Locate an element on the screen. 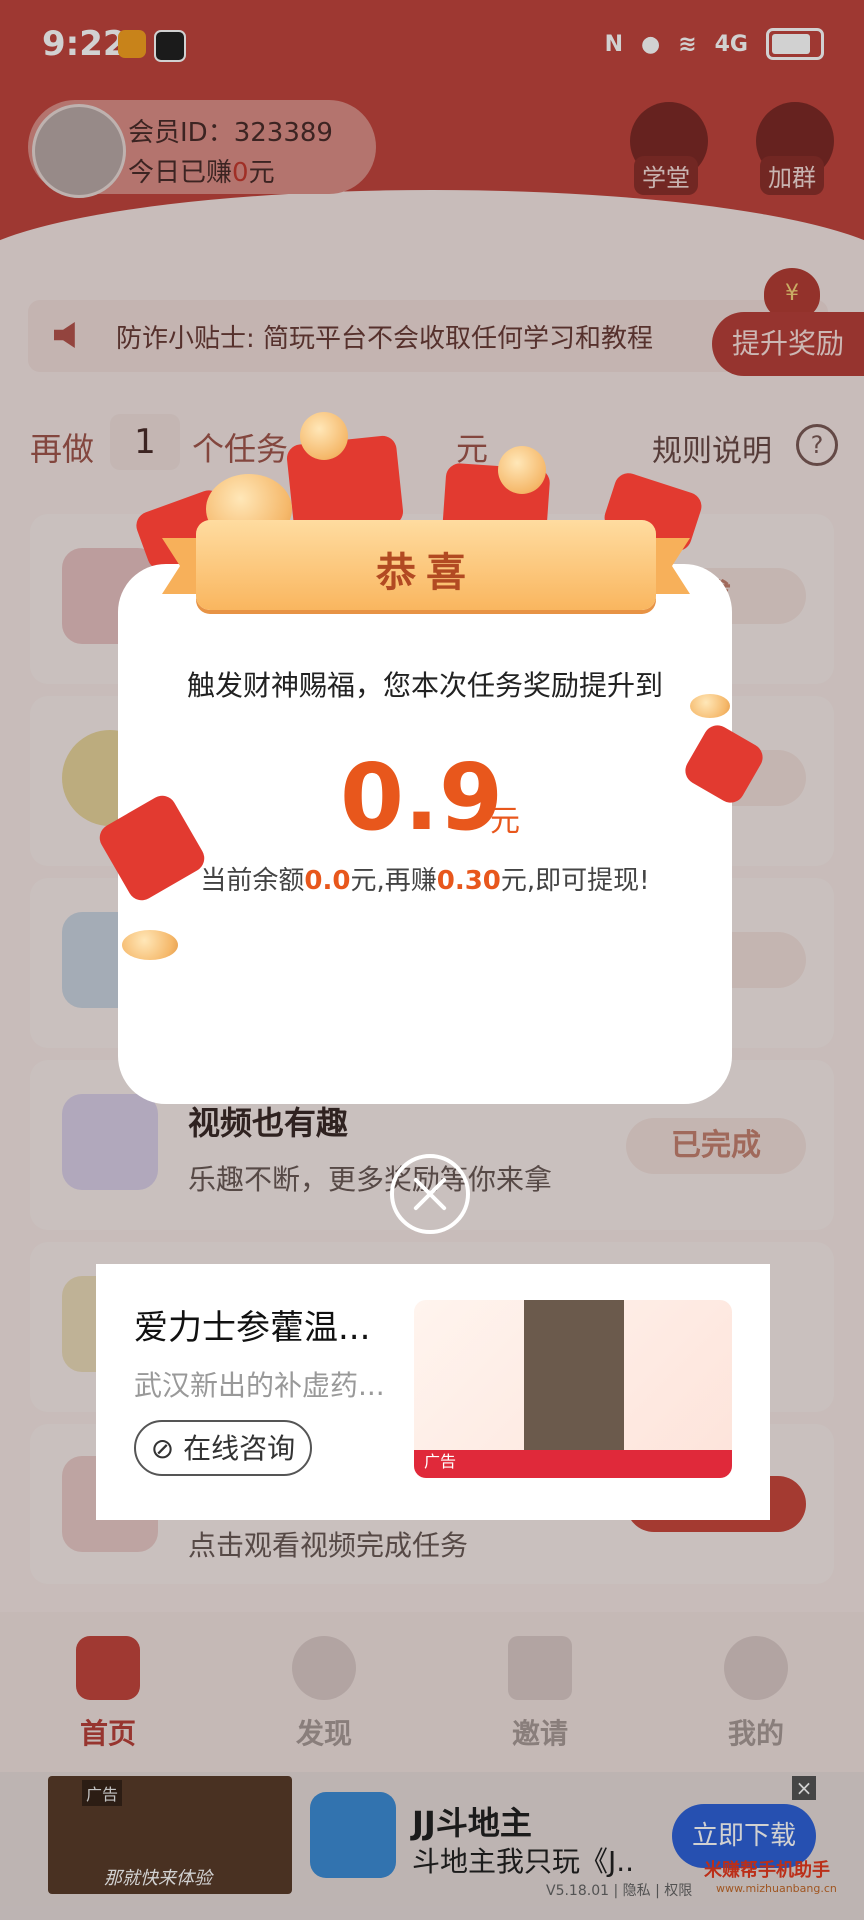 Image resolution: width=864 pixels, height=1920 pixels. balance-suffix: 元,即可提现! is located at coordinates (575, 881).